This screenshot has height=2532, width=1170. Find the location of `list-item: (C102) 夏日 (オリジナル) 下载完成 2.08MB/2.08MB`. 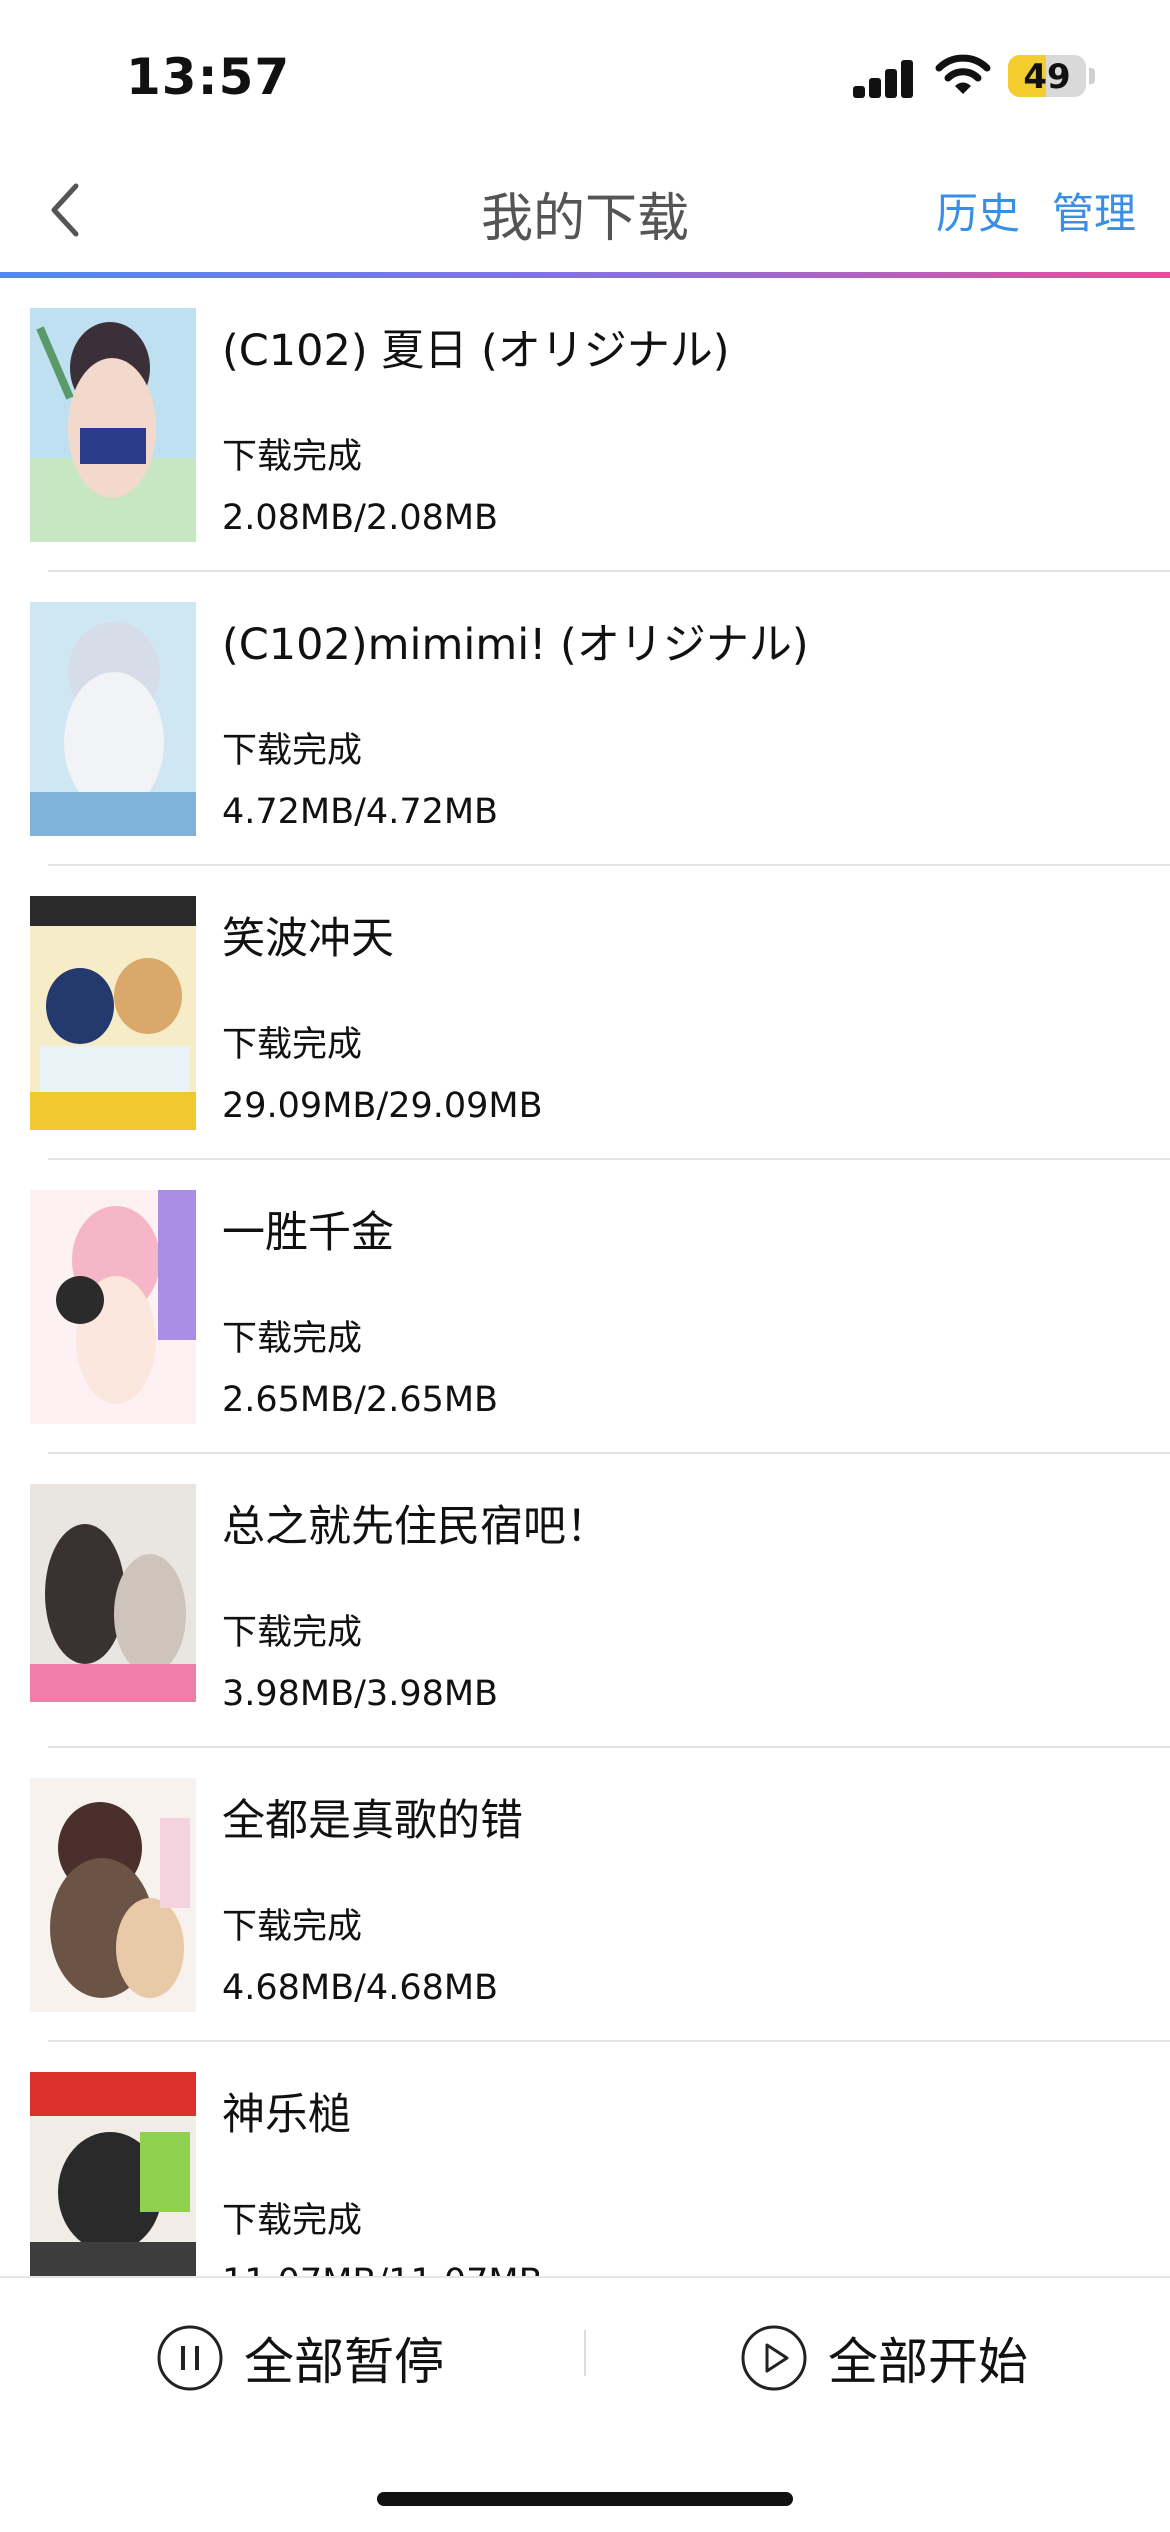

list-item: (C102) 夏日 (オリジナル) 下载完成 2.08MB/2.08MB is located at coordinates (585, 425).